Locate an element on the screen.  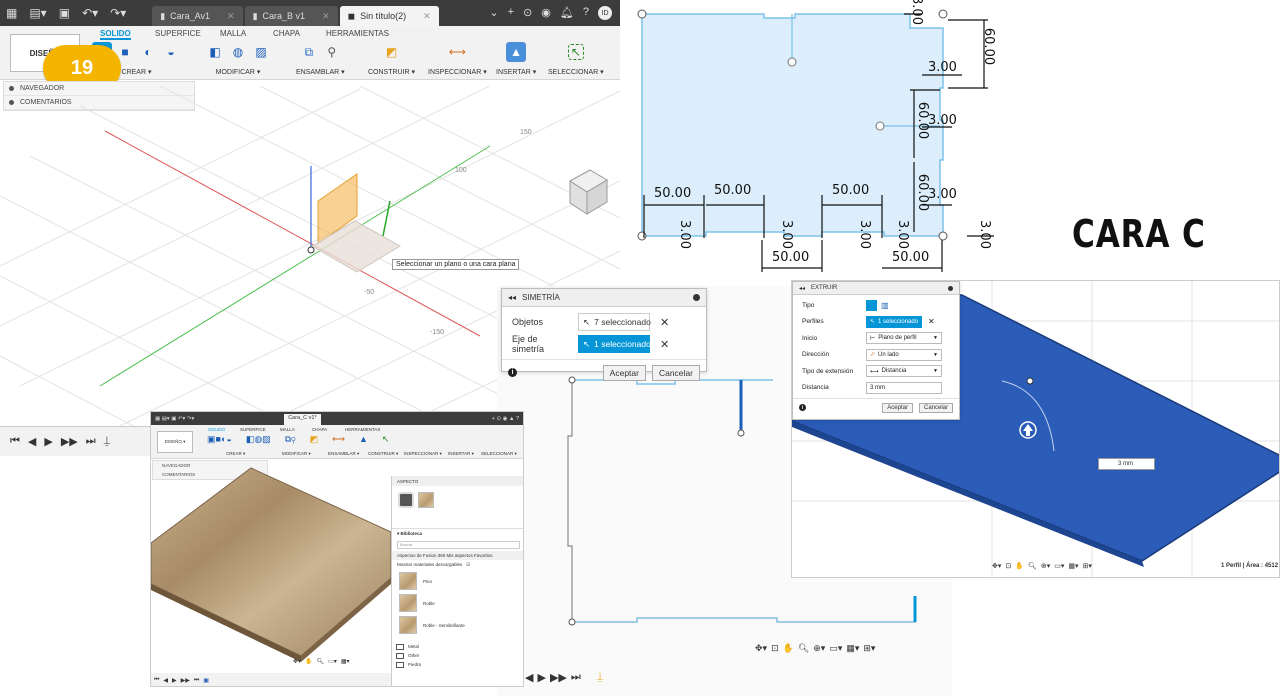
chevron-down-icon: ⌄ is located at coordinates (493, 13).